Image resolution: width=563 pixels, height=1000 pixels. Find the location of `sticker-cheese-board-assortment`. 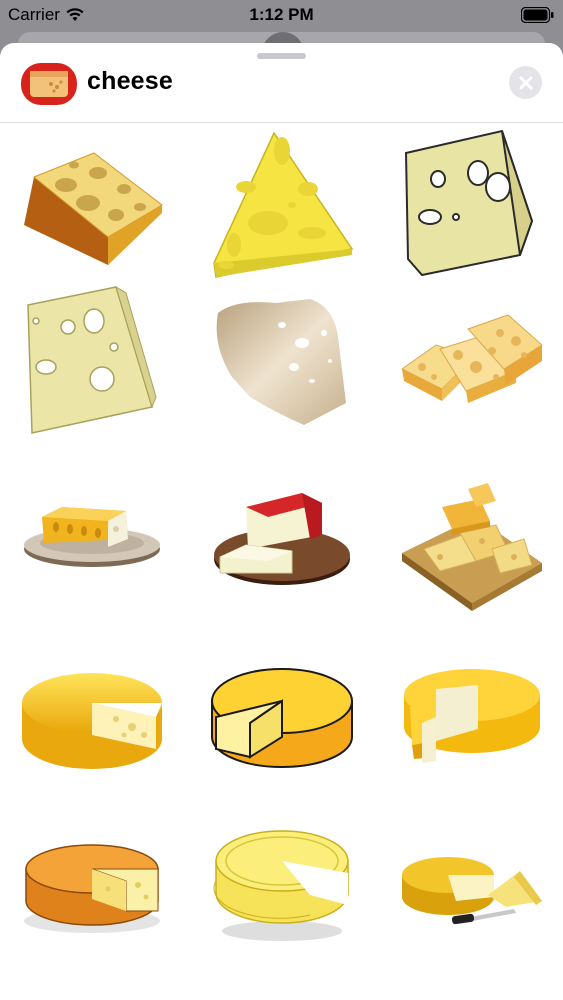

sticker-cheese-board-assortment is located at coordinates (471, 552).